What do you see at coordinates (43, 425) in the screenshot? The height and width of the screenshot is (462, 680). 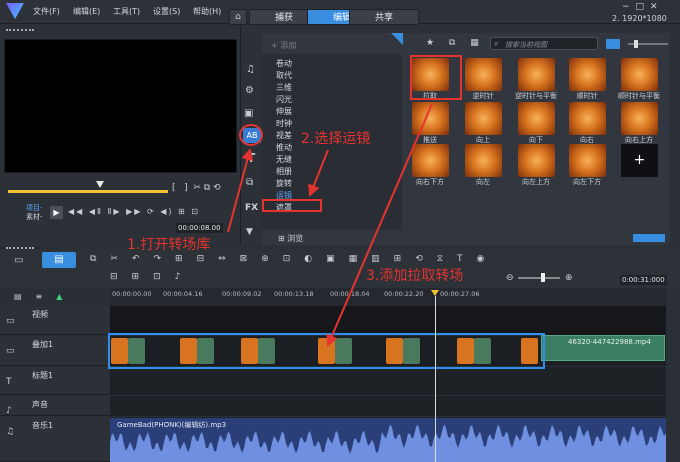 I see `track-name-4: 音乐1` at bounding box center [43, 425].